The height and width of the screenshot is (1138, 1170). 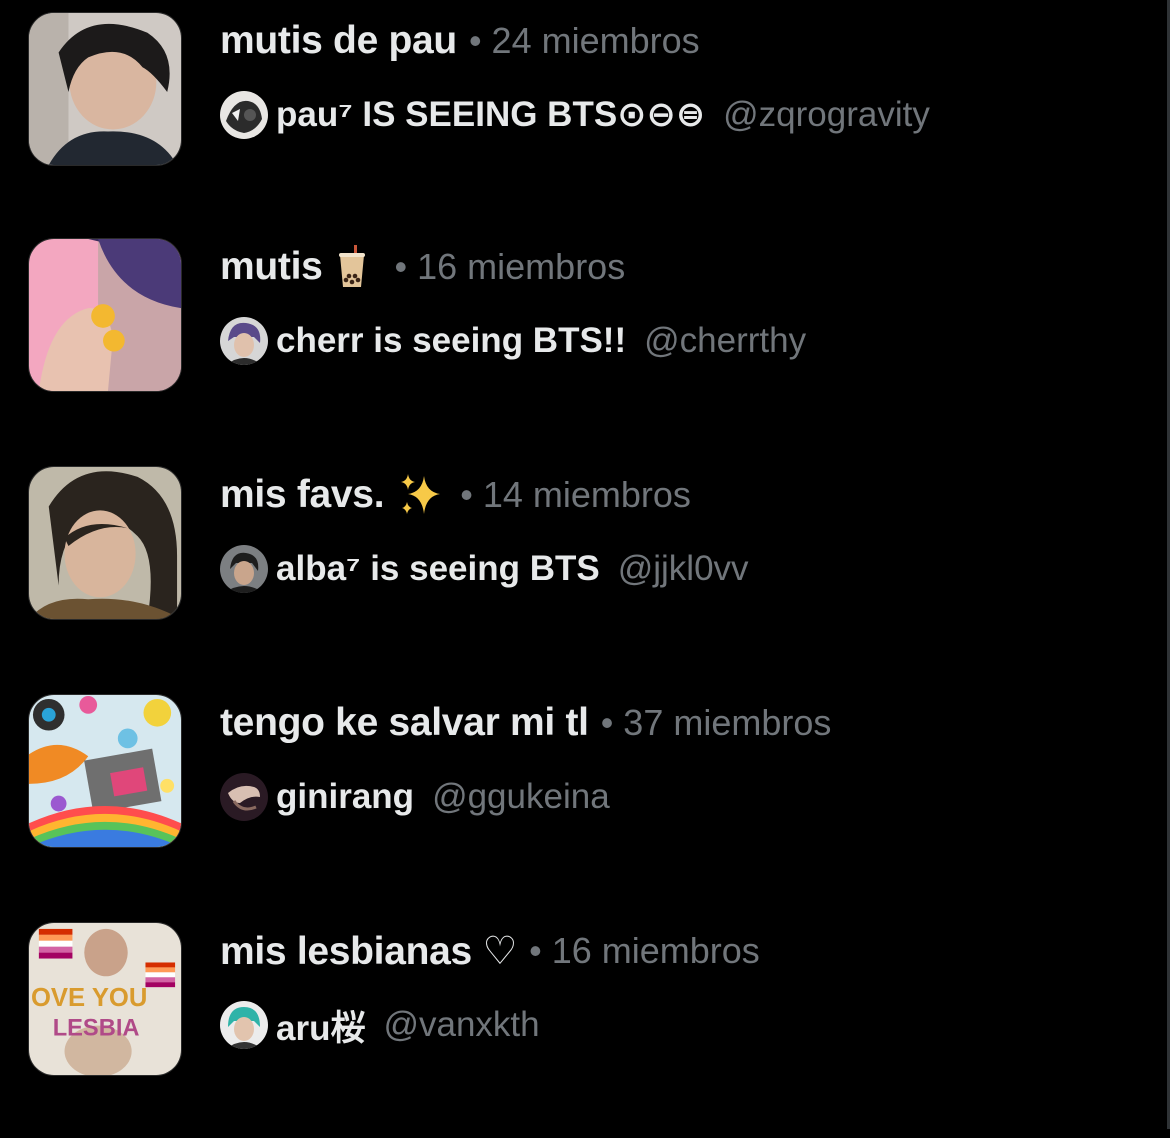 I want to click on member-count: 24 miembros, so click(x=595, y=40).